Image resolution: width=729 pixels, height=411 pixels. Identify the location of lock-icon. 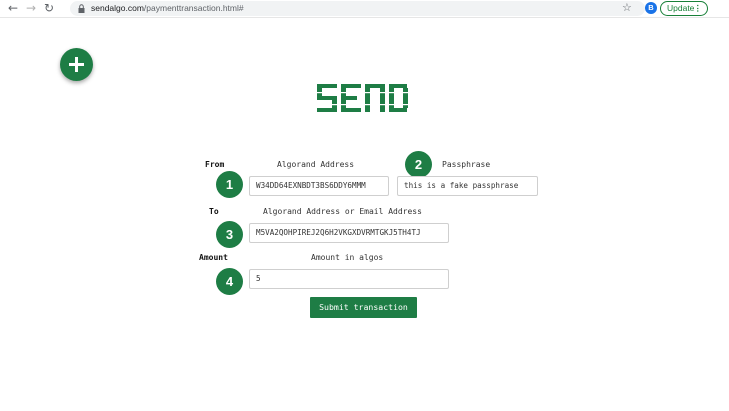
(81, 8).